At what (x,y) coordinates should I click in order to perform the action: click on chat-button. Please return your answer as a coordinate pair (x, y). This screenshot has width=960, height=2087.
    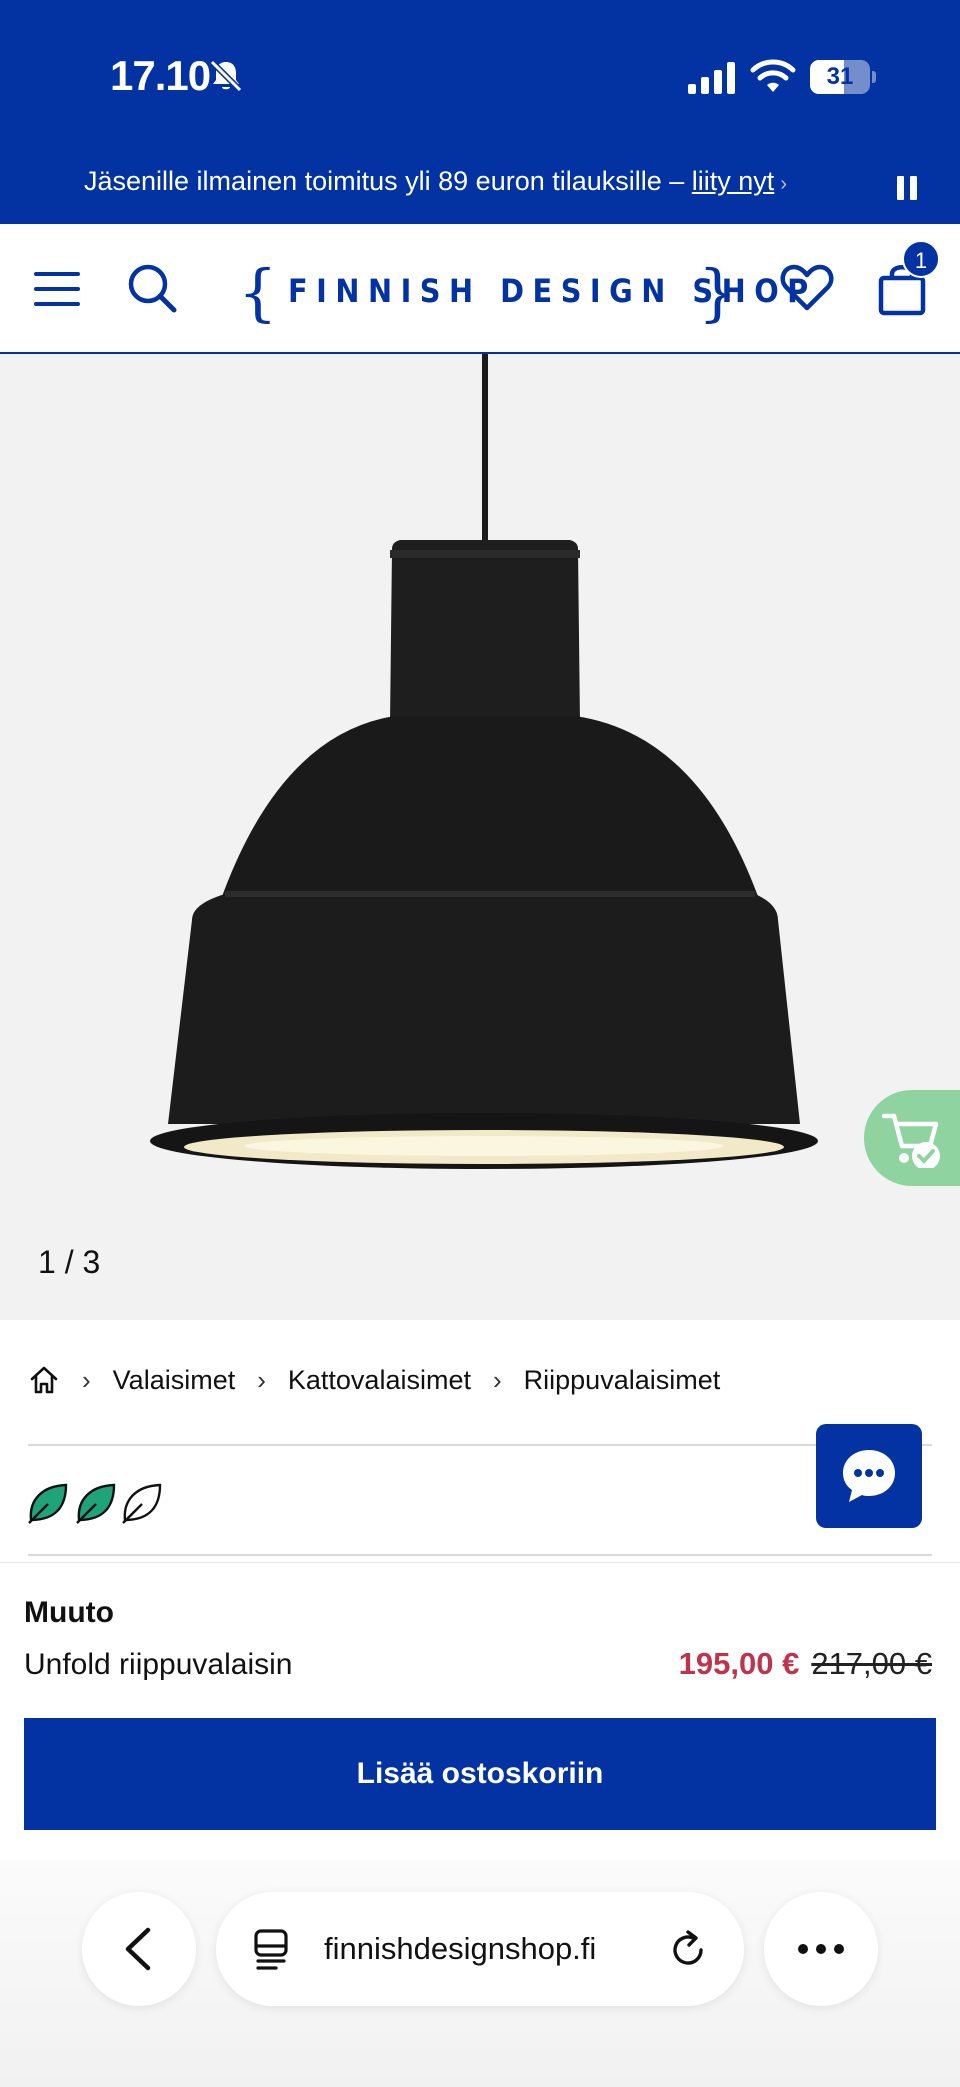
    Looking at the image, I should click on (869, 1476).